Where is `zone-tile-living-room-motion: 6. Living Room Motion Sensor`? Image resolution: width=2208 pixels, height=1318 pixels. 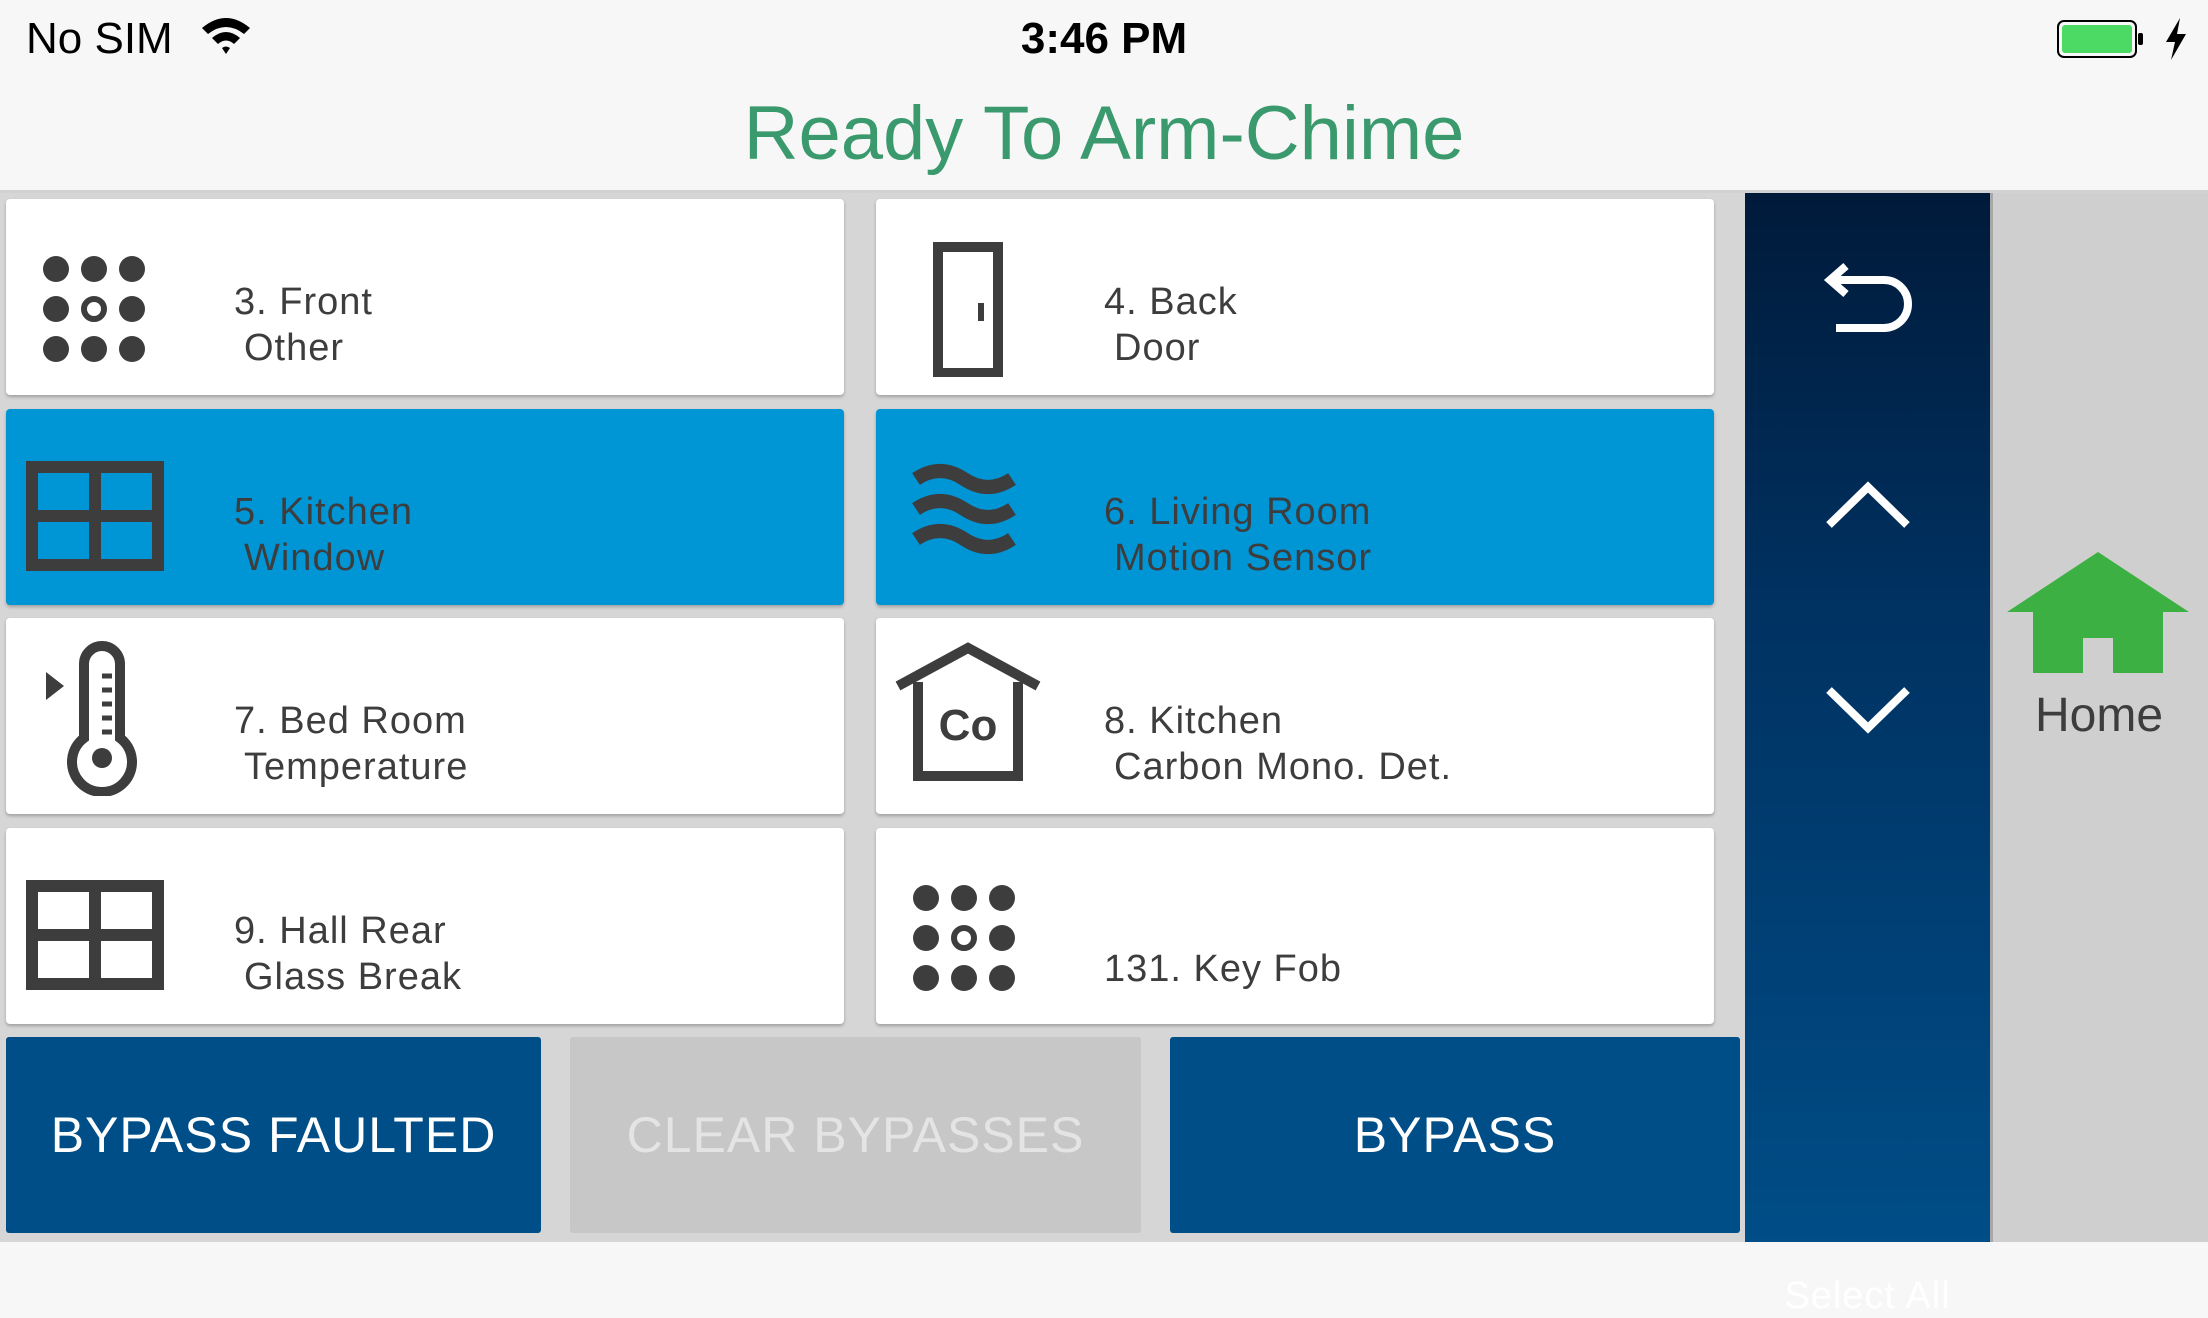
zone-tile-living-room-motion: 6. Living Room Motion Sensor is located at coordinates (1295, 507).